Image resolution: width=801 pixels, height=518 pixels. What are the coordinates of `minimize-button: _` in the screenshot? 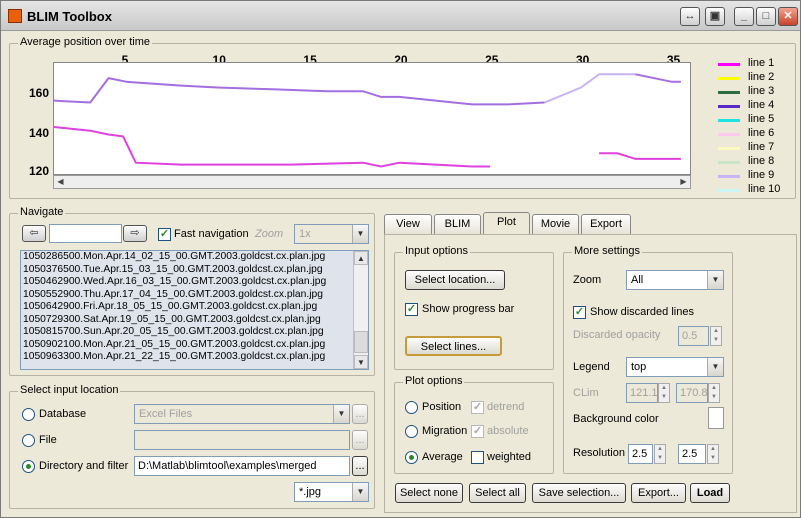 It's located at (744, 16).